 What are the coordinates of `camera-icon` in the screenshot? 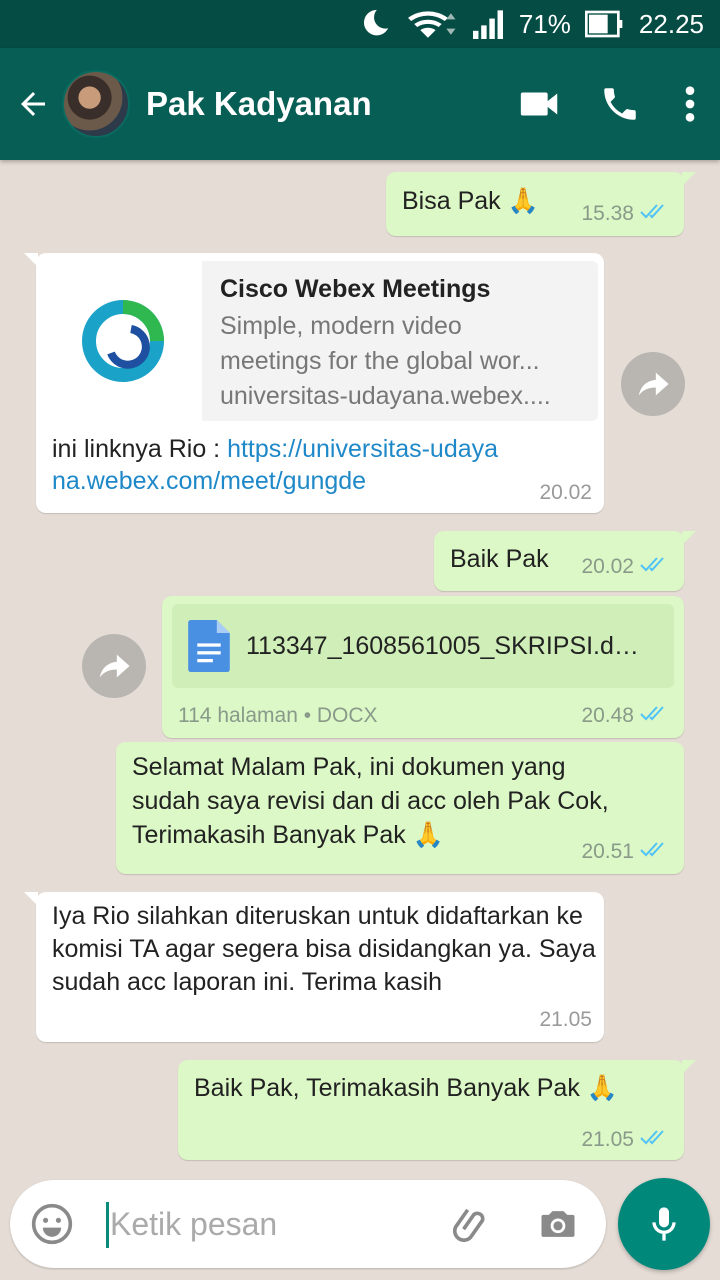 It's located at (558, 1224).